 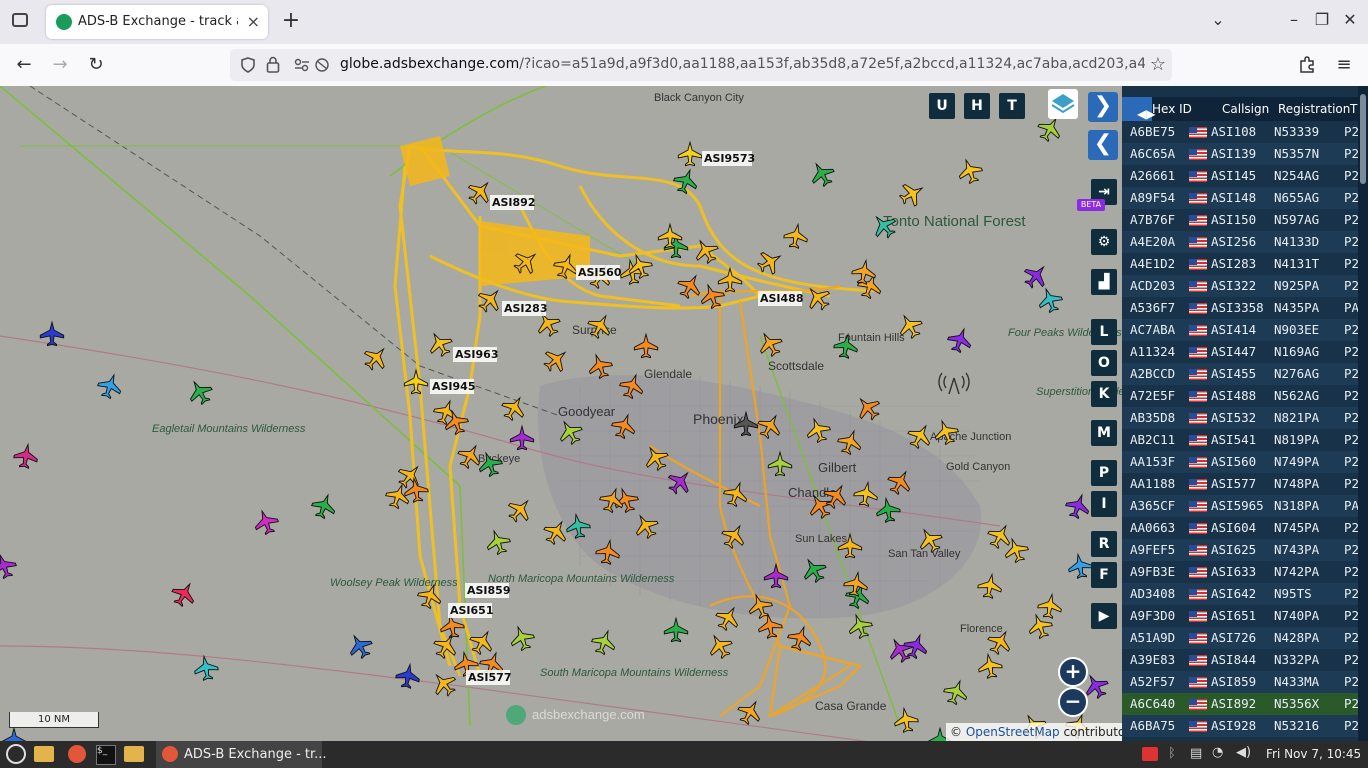 I want to click on maximize-icon: ❐, so click(x=1322, y=19).